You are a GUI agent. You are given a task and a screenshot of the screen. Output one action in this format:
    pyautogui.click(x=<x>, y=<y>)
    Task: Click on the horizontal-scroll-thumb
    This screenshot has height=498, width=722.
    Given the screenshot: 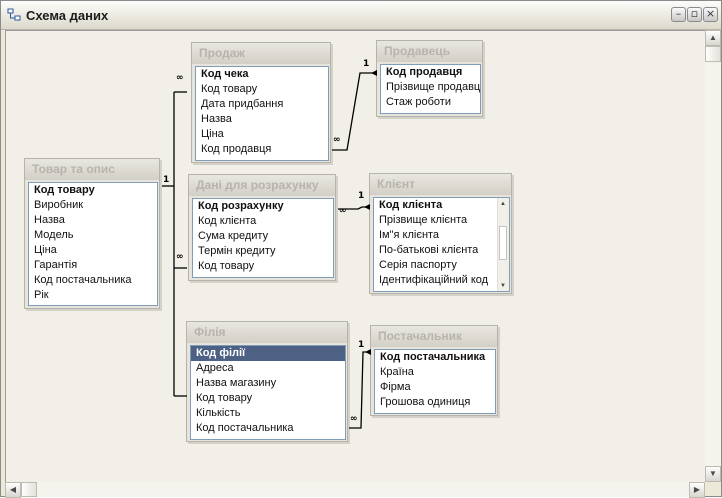 What is the action you would take?
    pyautogui.click(x=29, y=489)
    